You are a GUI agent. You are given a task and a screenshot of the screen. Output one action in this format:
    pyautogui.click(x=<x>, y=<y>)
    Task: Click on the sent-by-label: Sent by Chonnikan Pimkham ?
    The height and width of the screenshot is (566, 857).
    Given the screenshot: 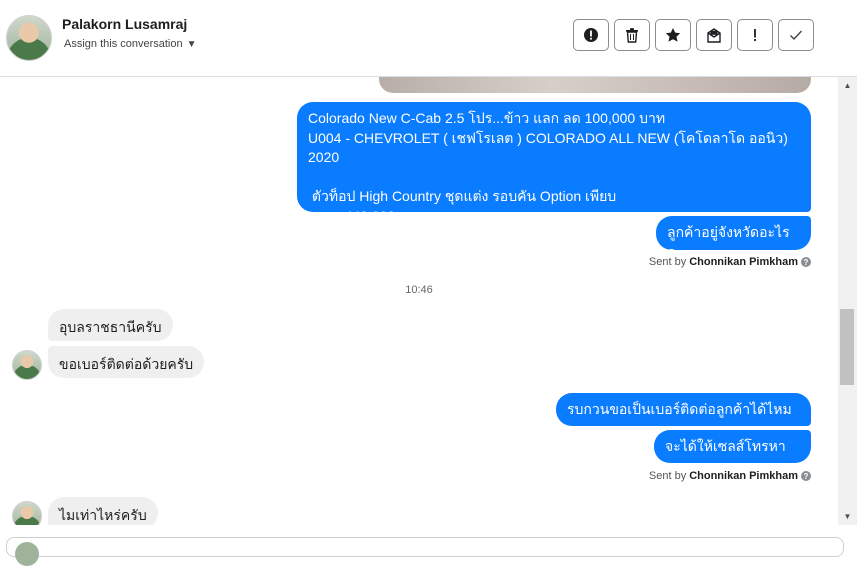 What is the action you would take?
    pyautogui.click(x=730, y=262)
    